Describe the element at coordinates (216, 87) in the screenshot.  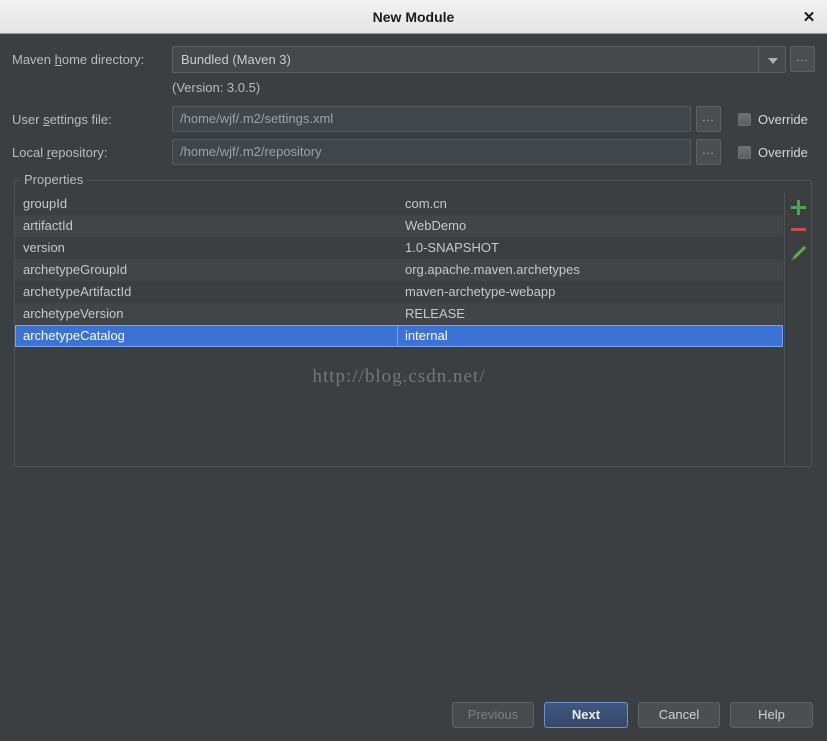
I see `maven-version-note: (Version: 3.0.5)` at that location.